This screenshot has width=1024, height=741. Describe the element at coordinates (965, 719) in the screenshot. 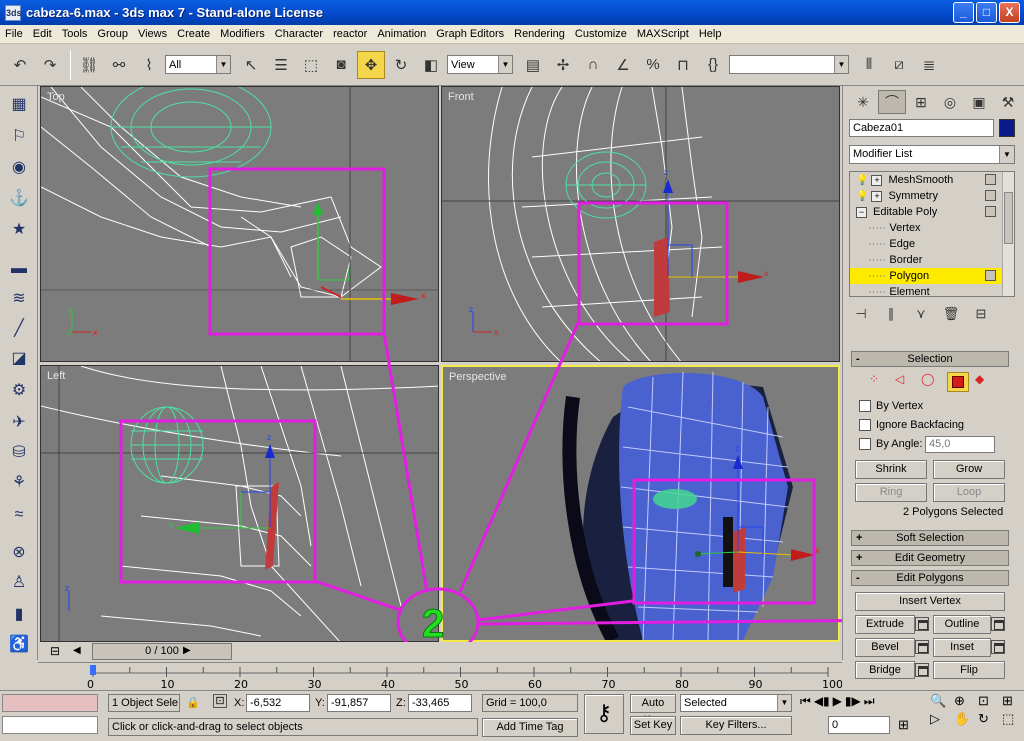

I see `pan-icon: ✋` at that location.